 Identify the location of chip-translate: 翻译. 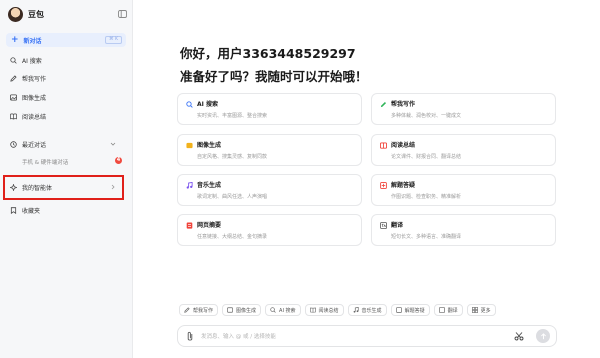
(448, 310).